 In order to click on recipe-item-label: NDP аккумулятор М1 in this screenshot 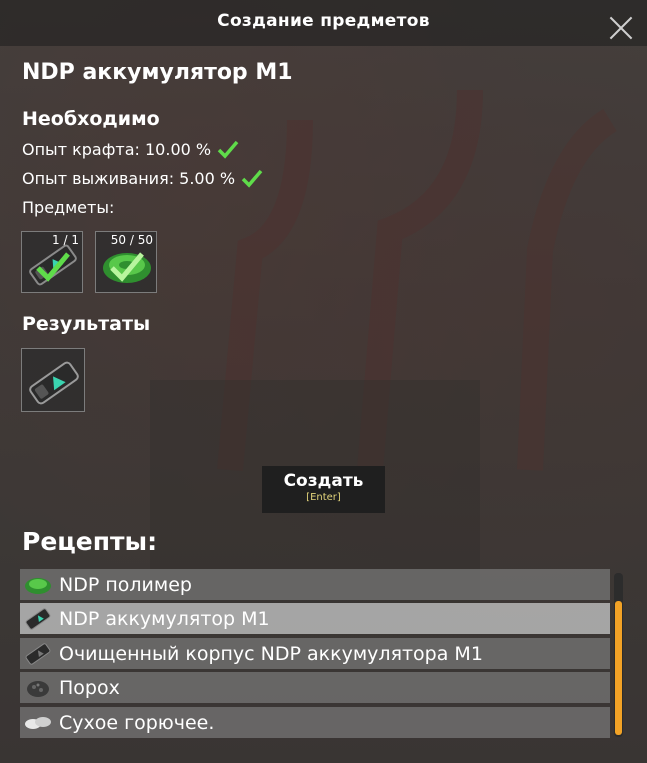, I will do `click(164, 618)`.